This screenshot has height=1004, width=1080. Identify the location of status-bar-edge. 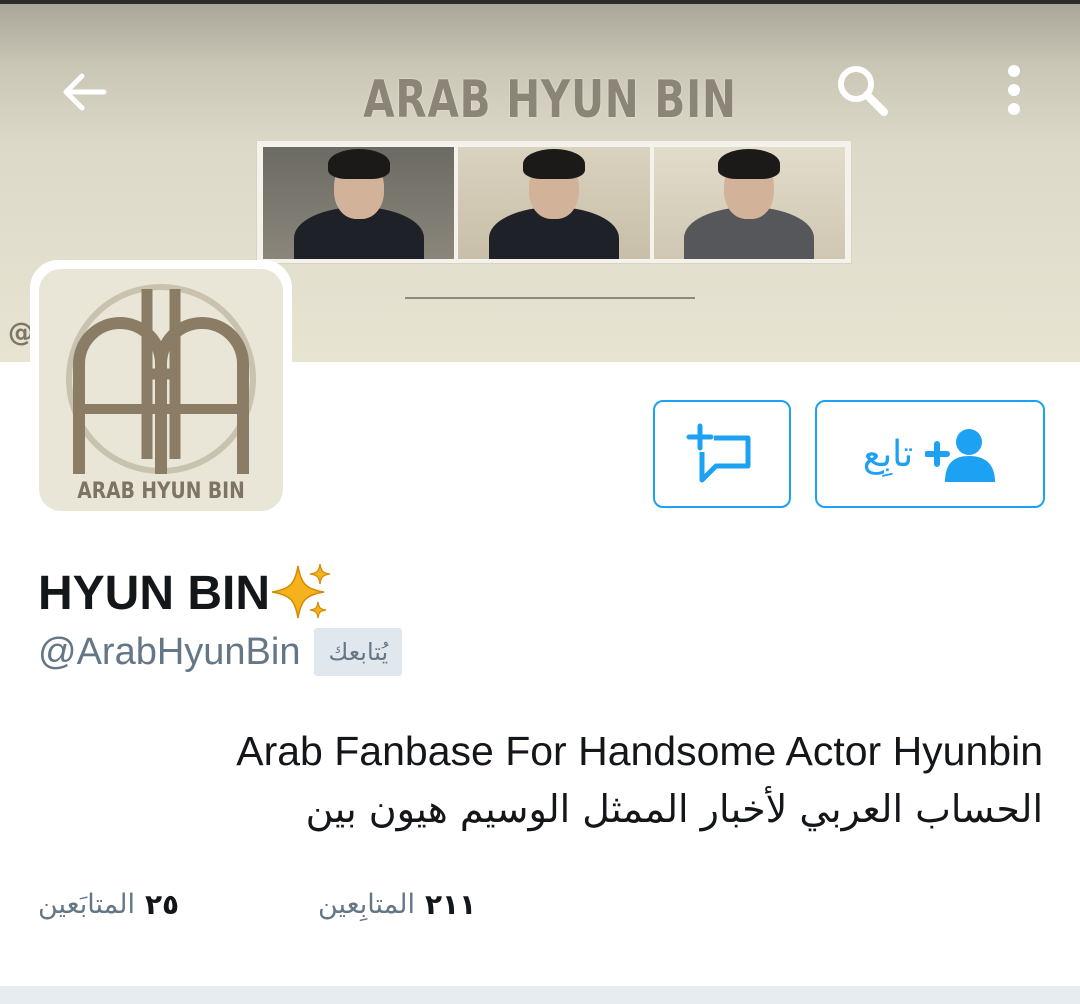
(540, 2).